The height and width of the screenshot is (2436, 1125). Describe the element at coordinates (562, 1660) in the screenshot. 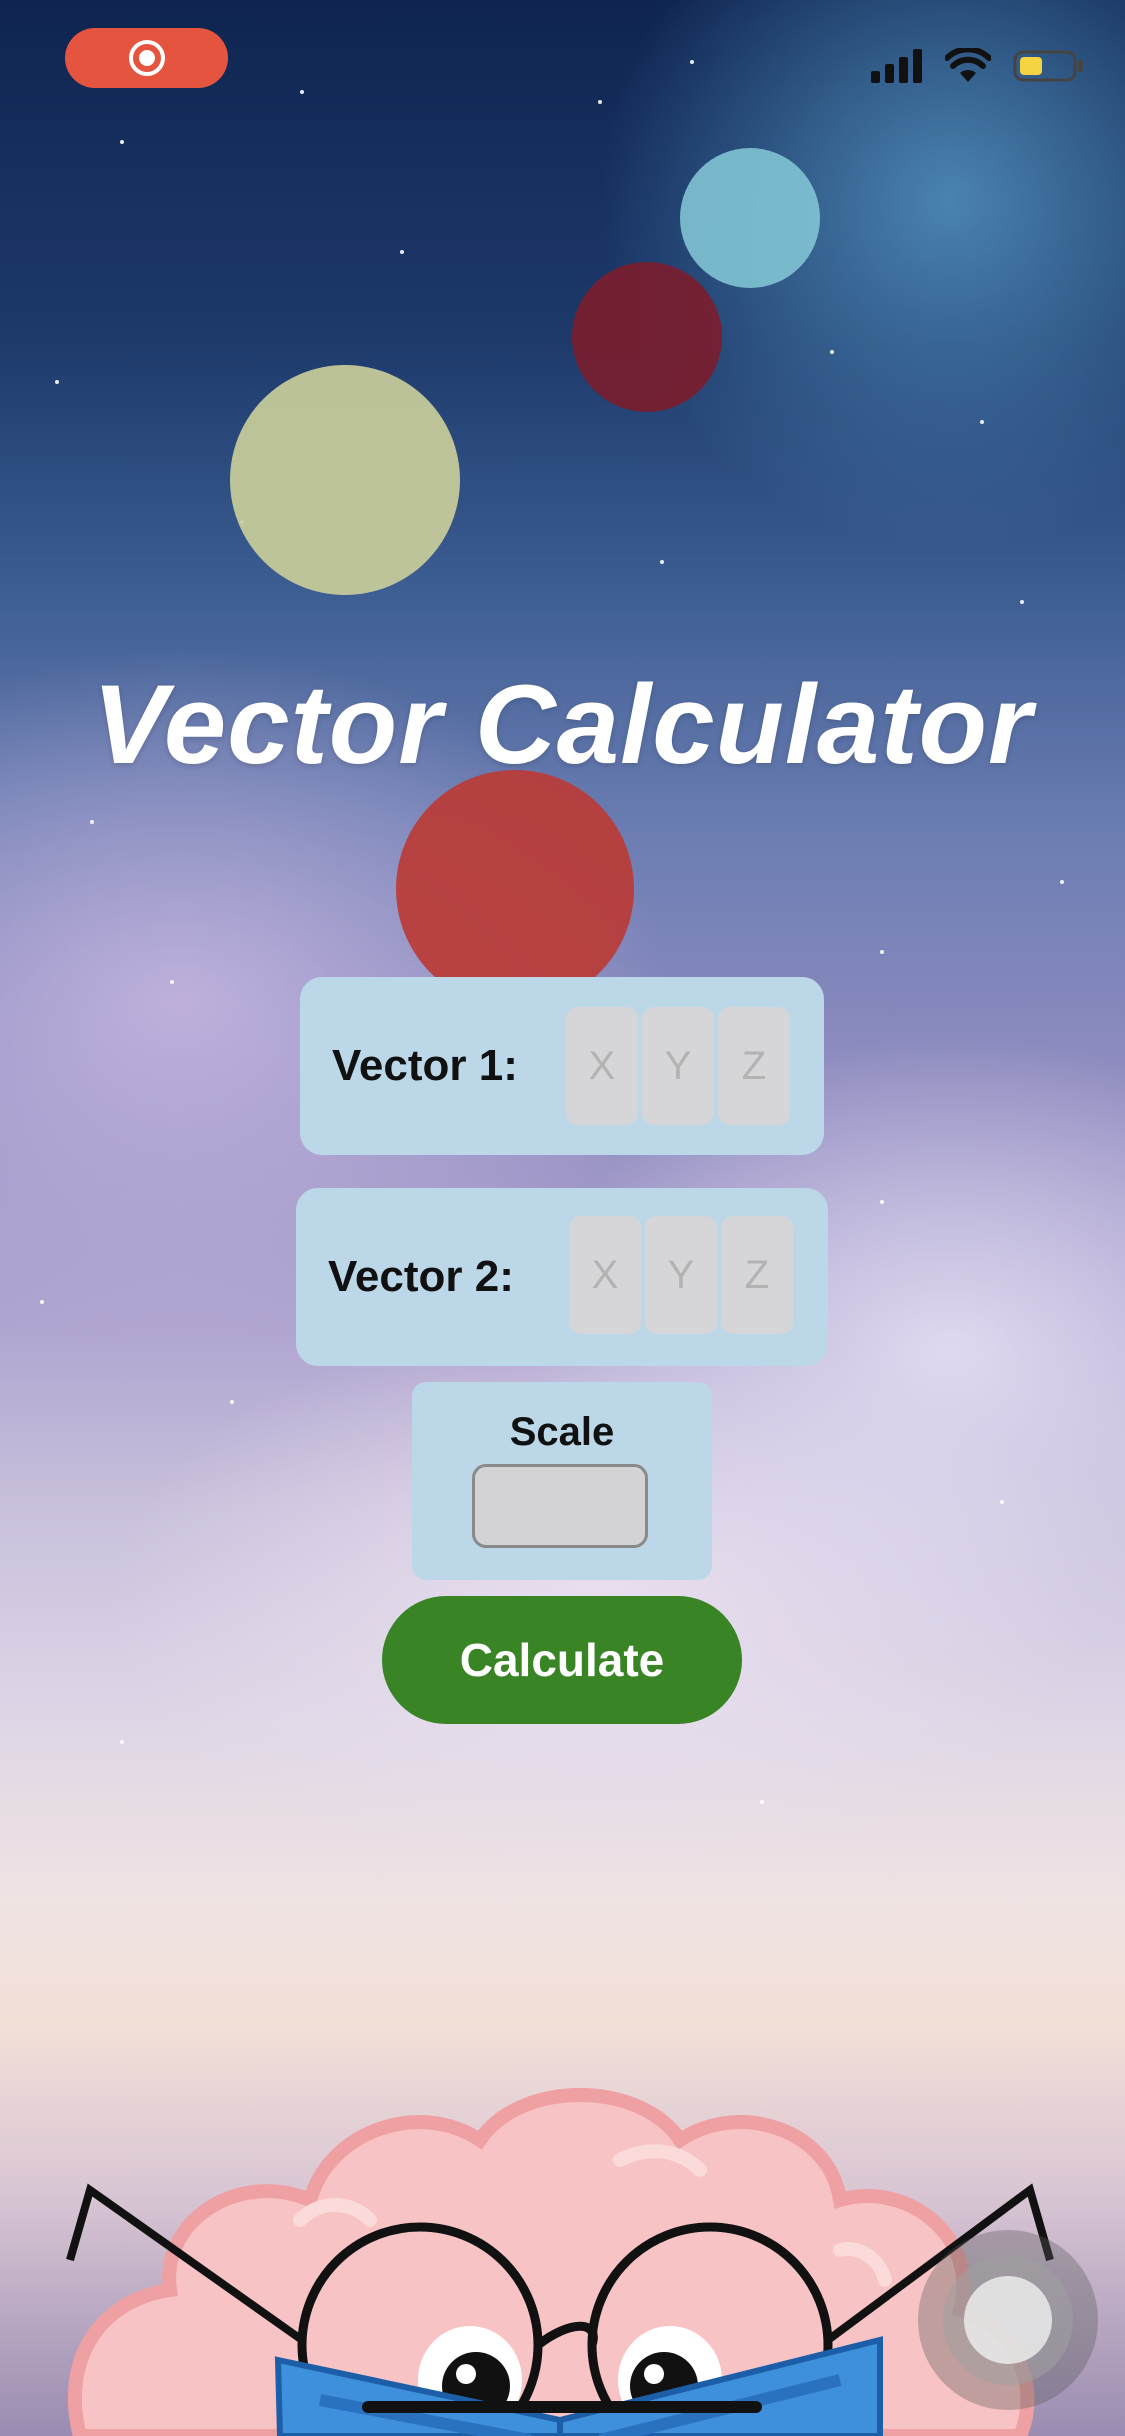

I see `calculate-button: Calculate` at that location.